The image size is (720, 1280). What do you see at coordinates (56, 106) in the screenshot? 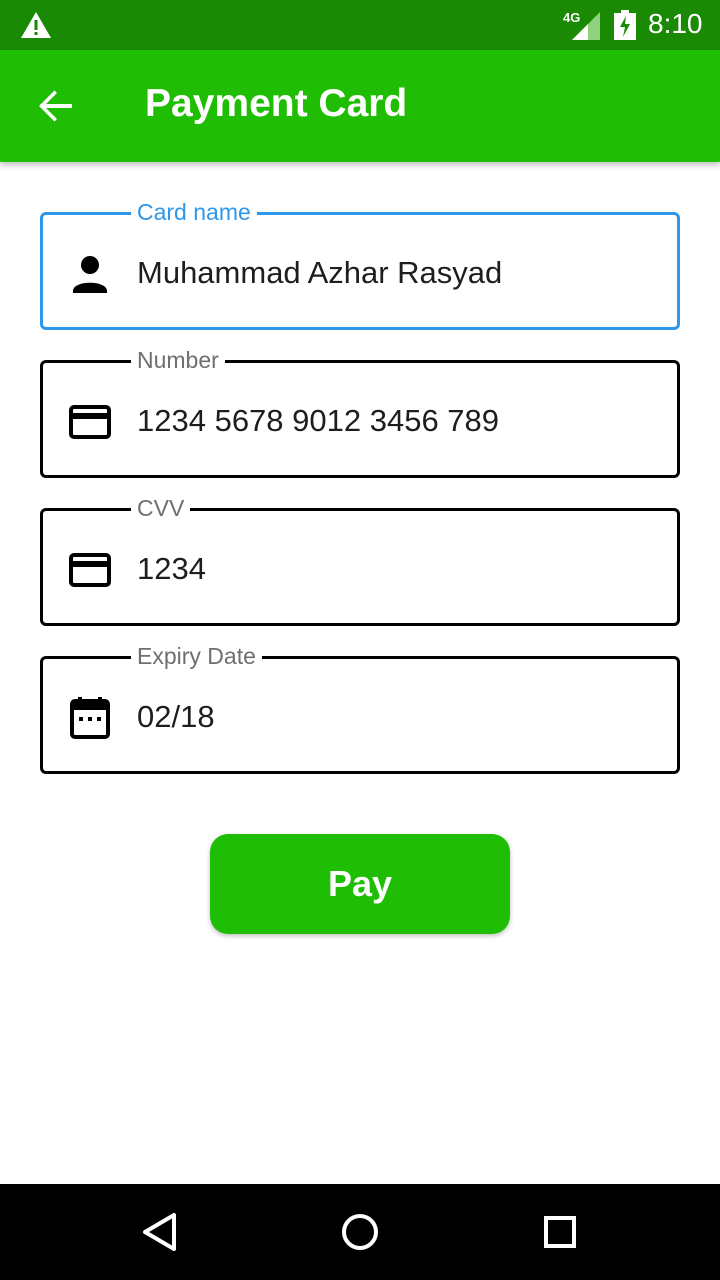
I see `back-arrow-icon` at bounding box center [56, 106].